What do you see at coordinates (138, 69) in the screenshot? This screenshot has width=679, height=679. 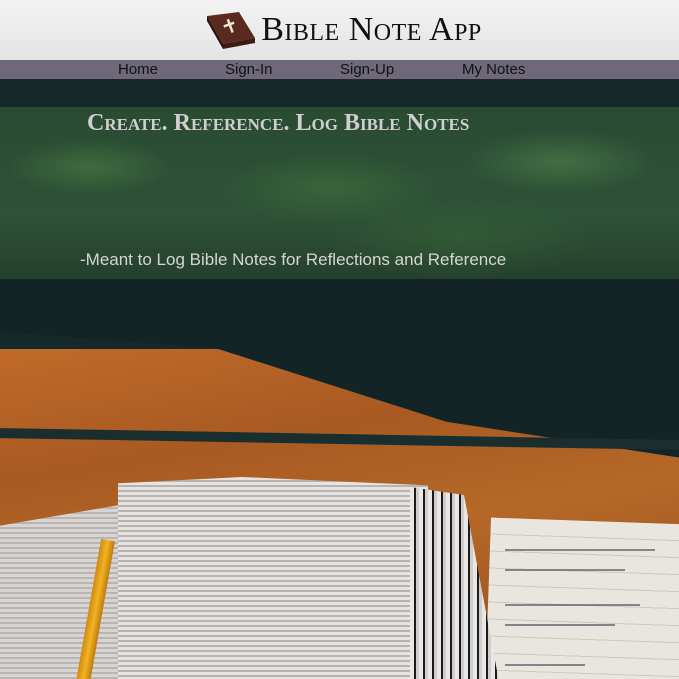 I see `nav-home-link: Home` at bounding box center [138, 69].